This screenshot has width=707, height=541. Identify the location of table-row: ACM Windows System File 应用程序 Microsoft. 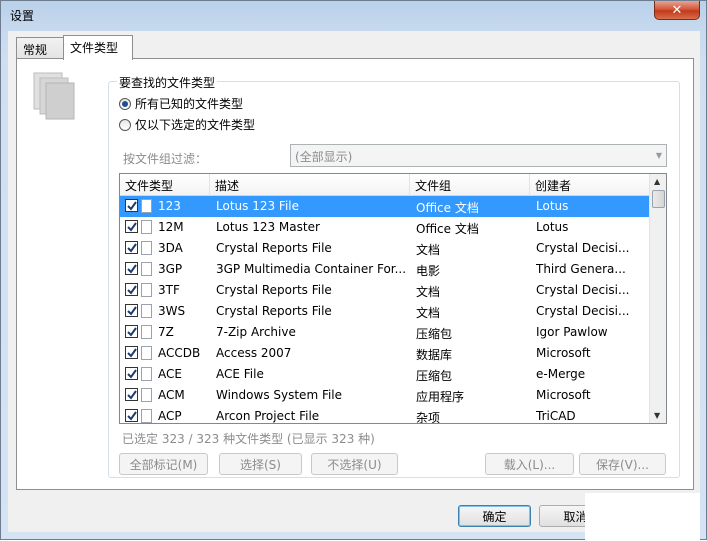
(385, 395).